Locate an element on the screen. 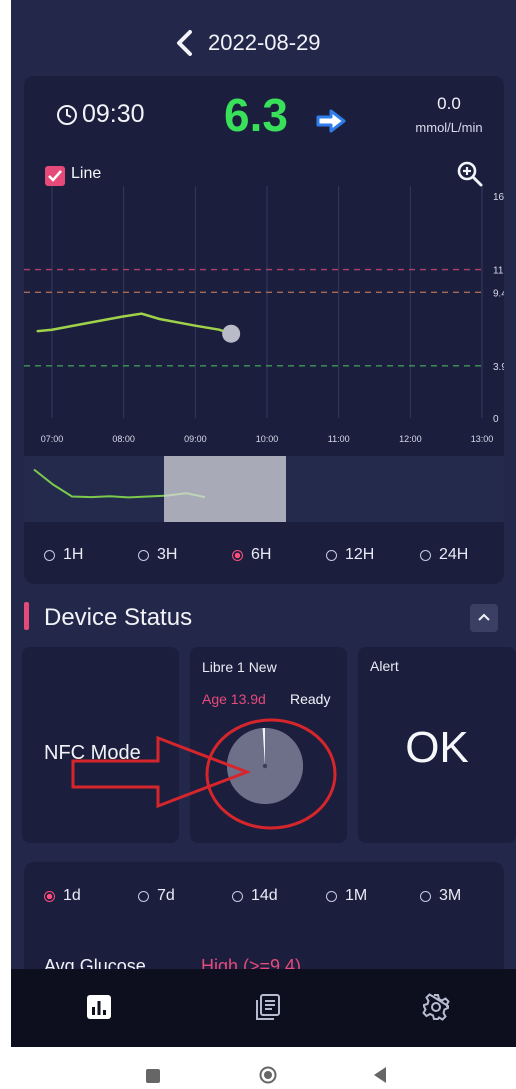 The height and width of the screenshot is (1089, 516). option-label: 6H is located at coordinates (261, 554).